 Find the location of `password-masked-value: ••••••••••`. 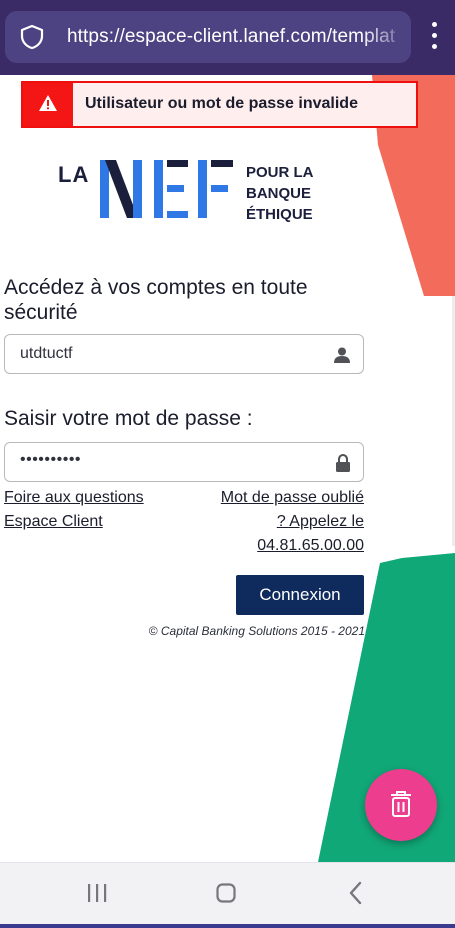

password-masked-value: •••••••••• is located at coordinates (50, 460).